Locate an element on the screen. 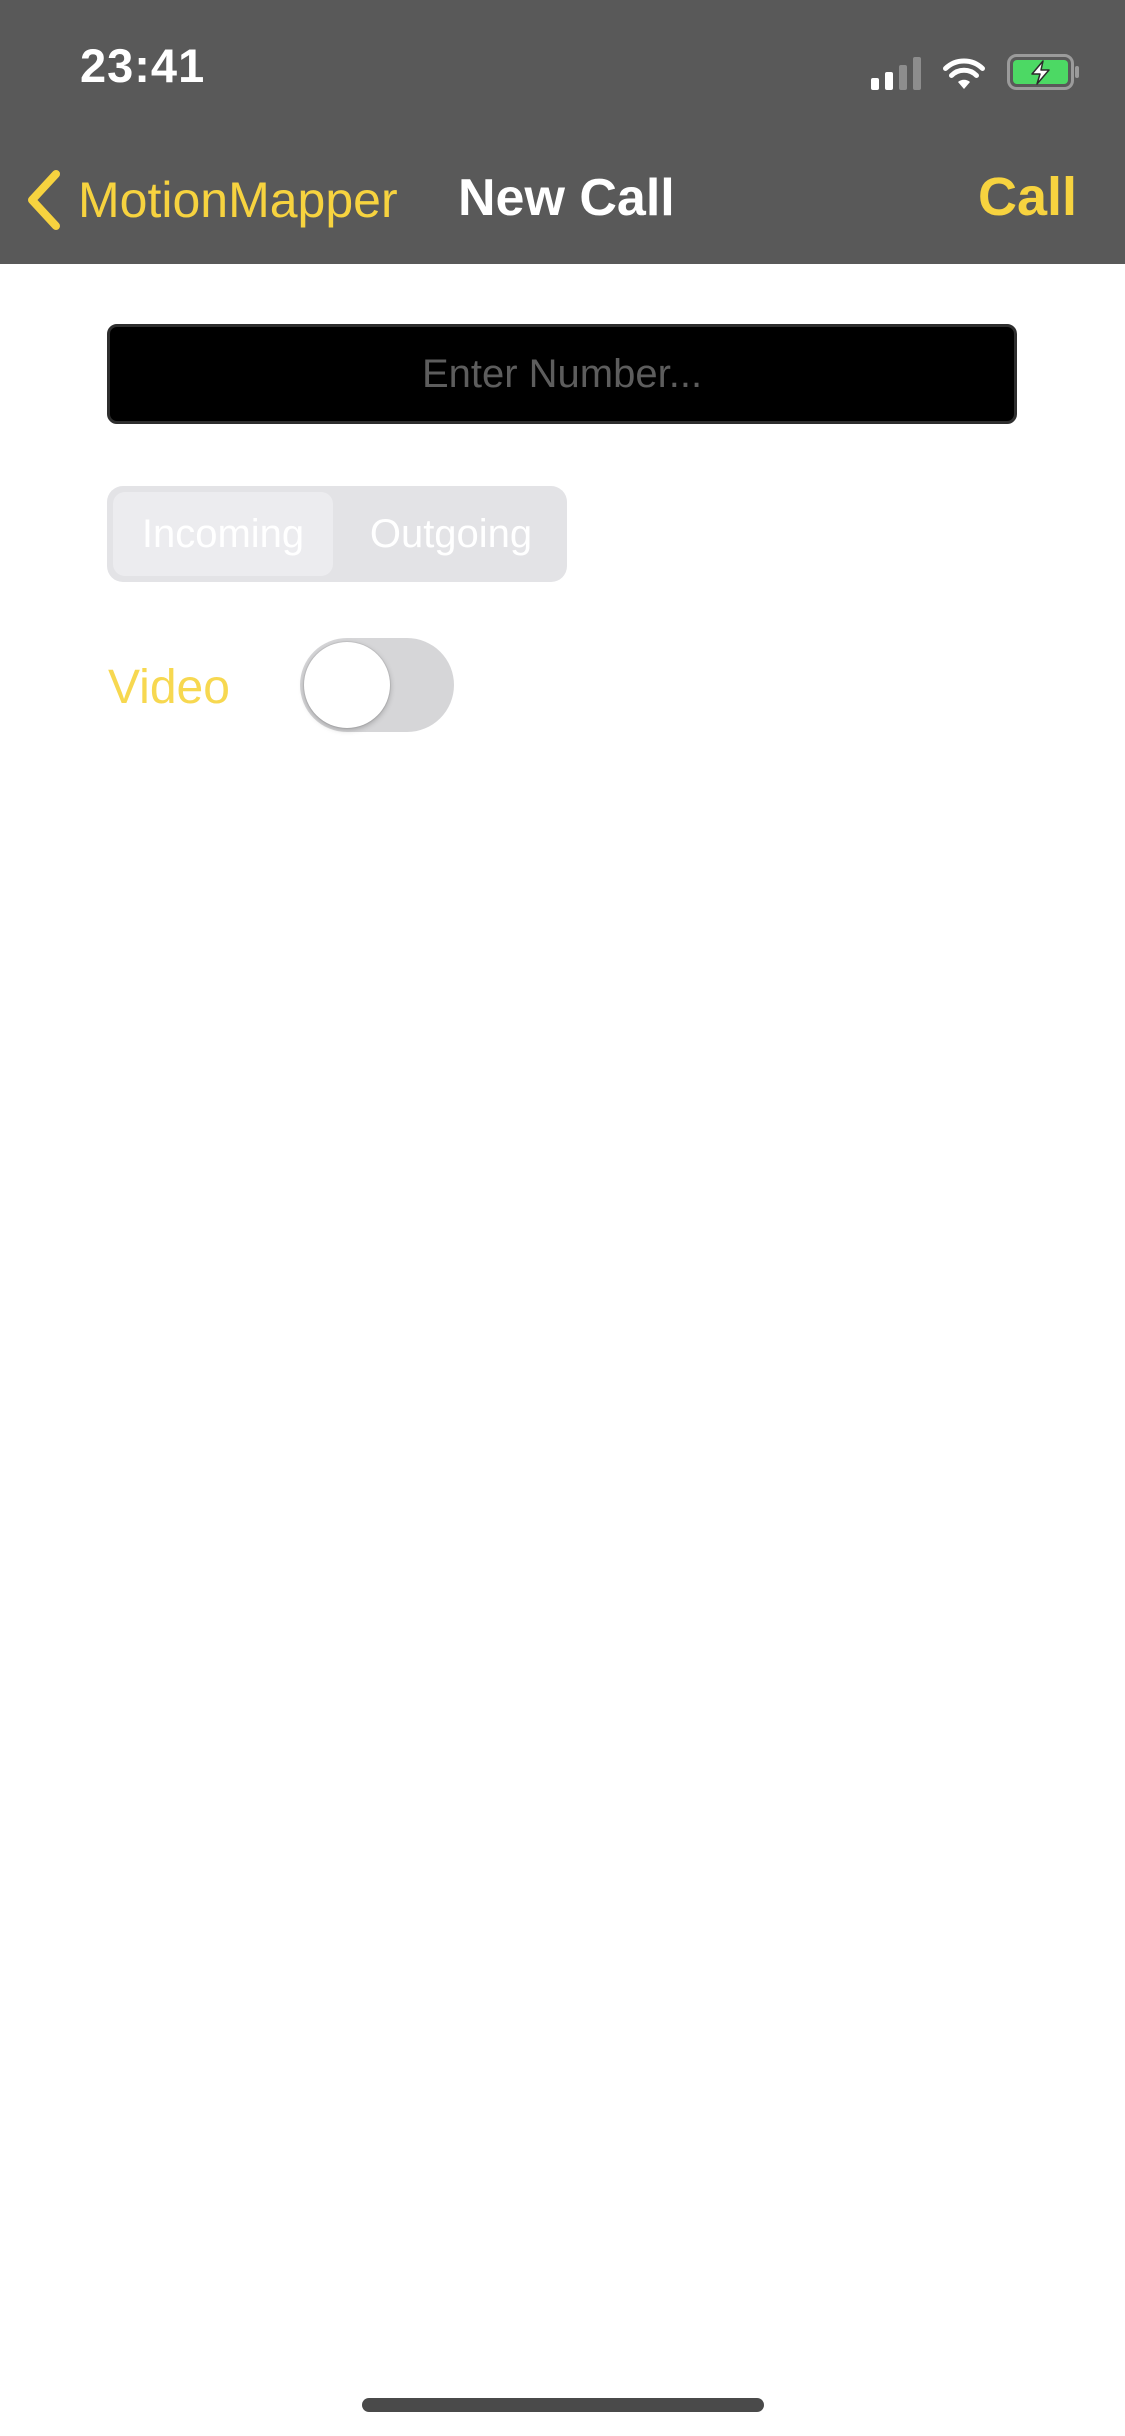 This screenshot has width=1125, height=2436. header: 23:41 MotionMapper New Call Call is located at coordinates (562, 132).